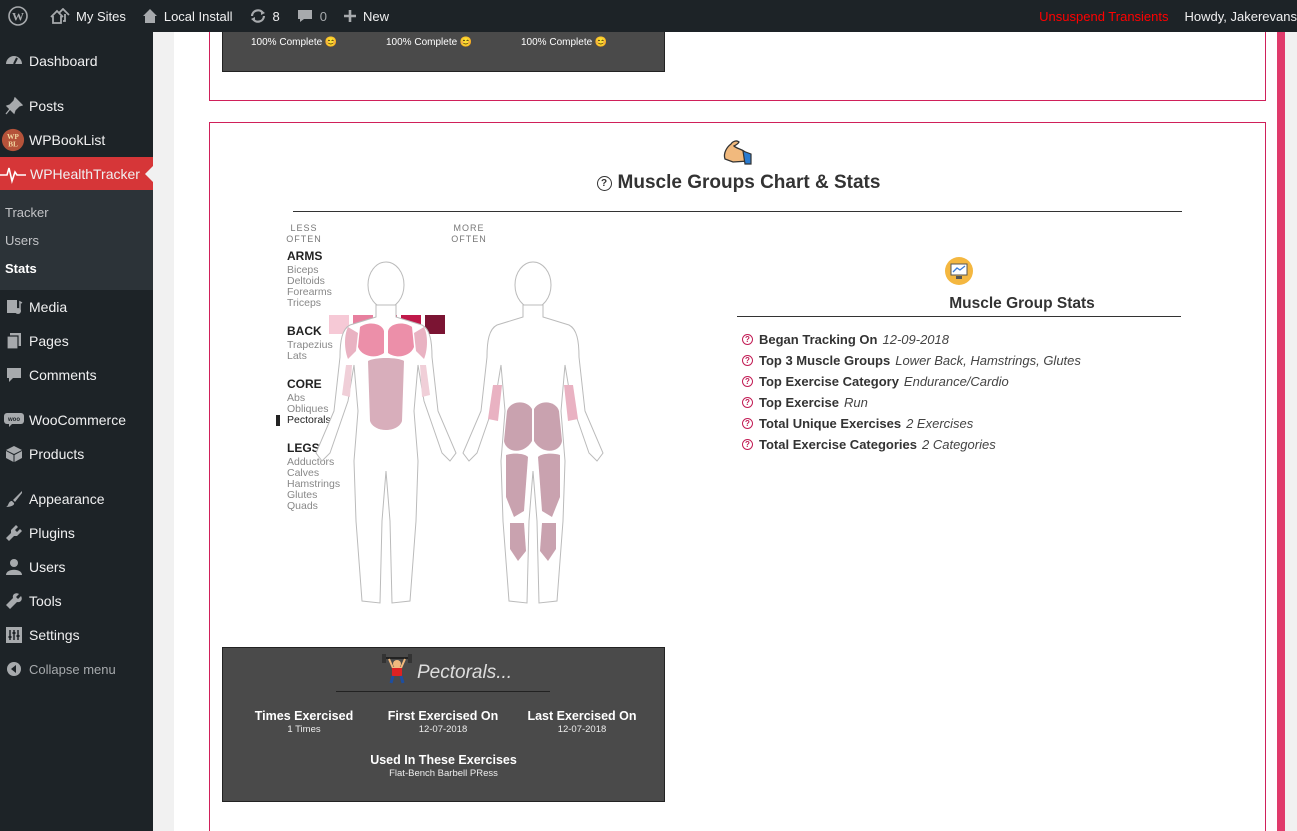  I want to click on menu-label: WPHealthTracker, so click(85, 174).